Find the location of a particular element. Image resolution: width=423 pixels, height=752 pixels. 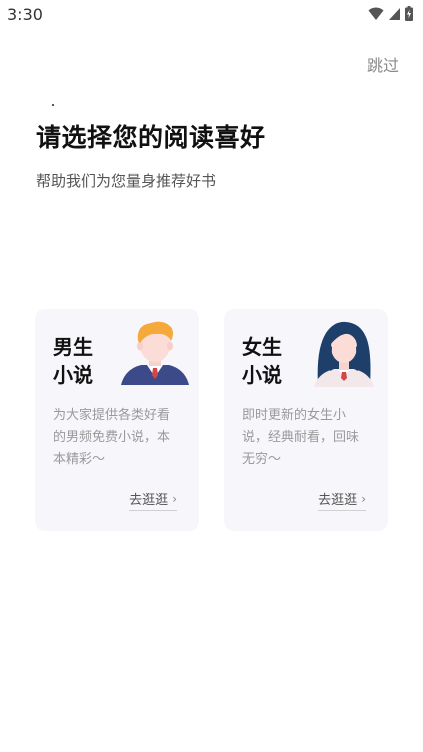

male-card-description: 为大家提供各类好看的男频免费小说，本本精彩～ is located at coordinates (112, 437).